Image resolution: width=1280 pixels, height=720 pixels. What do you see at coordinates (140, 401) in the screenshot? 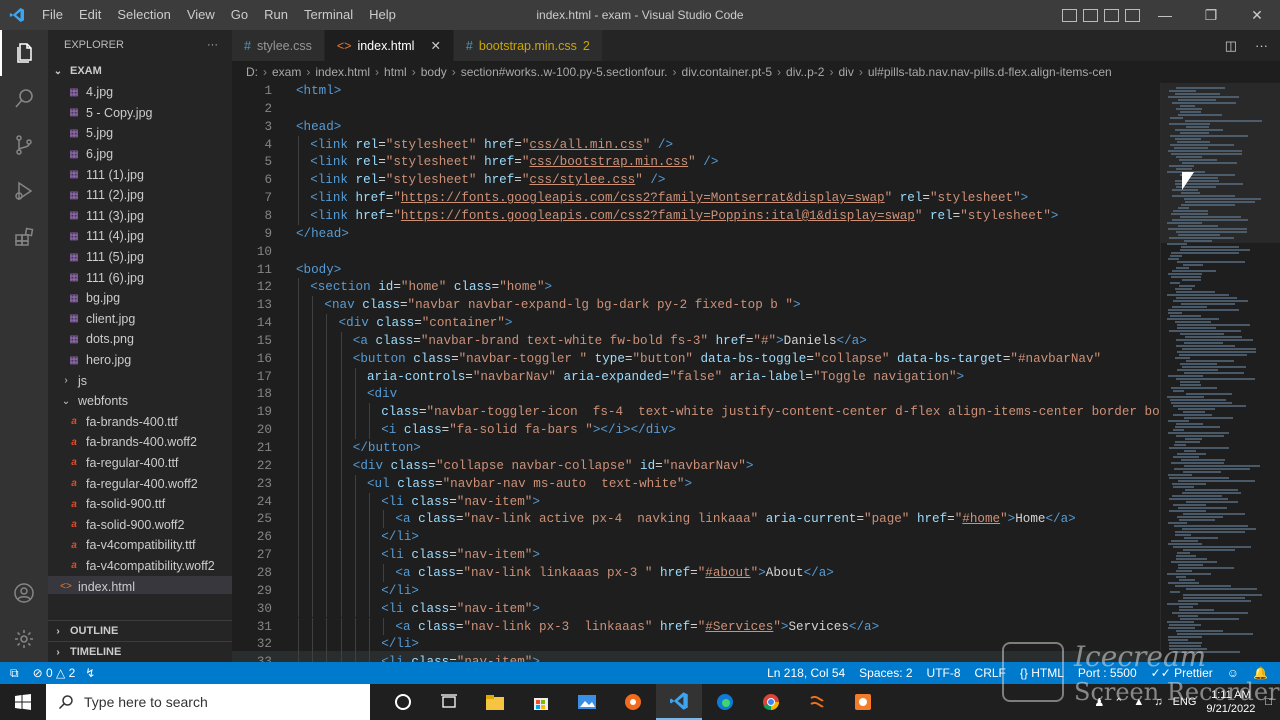
I see `file-tree-item: ⌄ webfonts` at bounding box center [140, 401].